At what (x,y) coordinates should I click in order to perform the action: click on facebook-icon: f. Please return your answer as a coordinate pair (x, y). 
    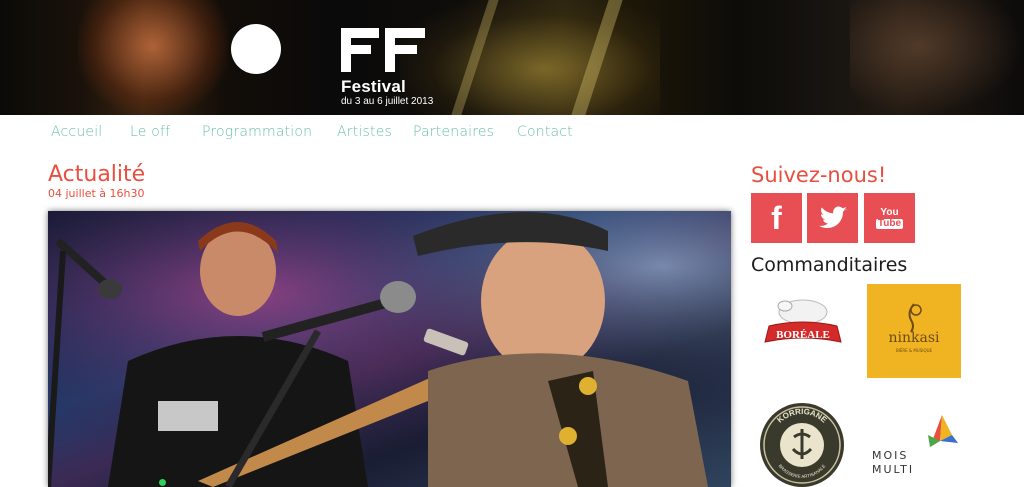
    Looking at the image, I should click on (776, 217).